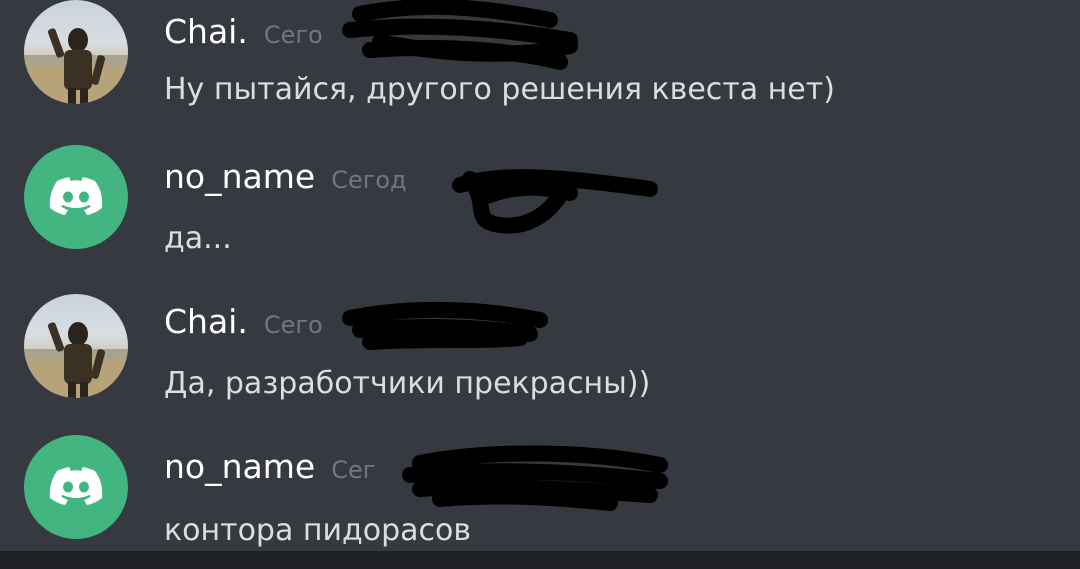 This screenshot has width=1080, height=569. I want to click on message-text: контора пидорасов, so click(318, 530).